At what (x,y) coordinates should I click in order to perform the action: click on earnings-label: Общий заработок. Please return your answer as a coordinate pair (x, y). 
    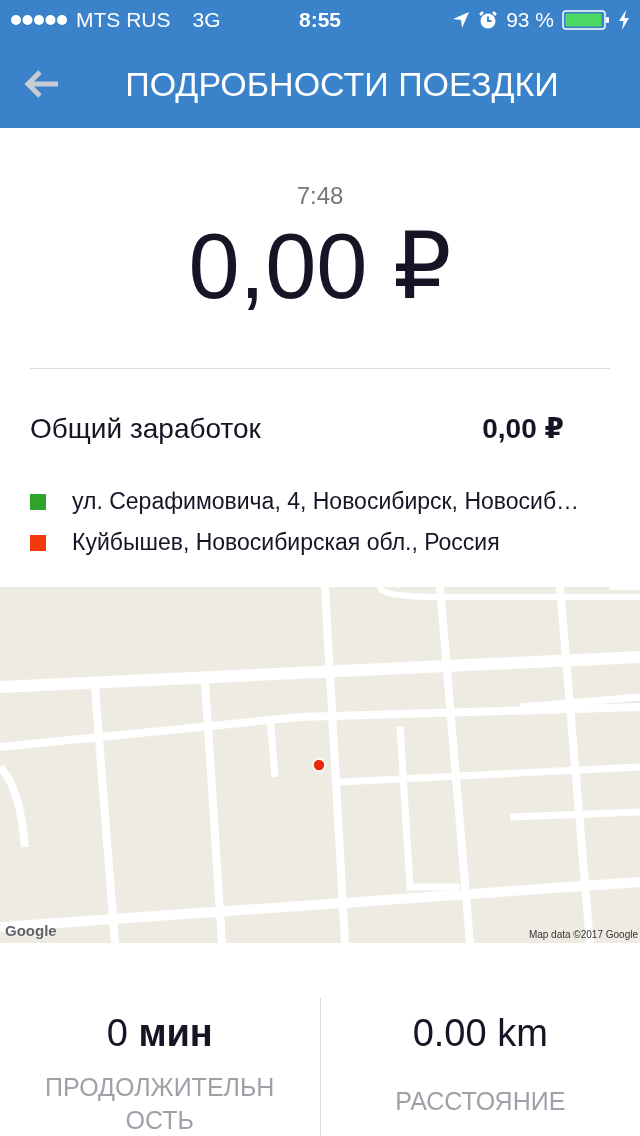
    Looking at the image, I should click on (145, 428).